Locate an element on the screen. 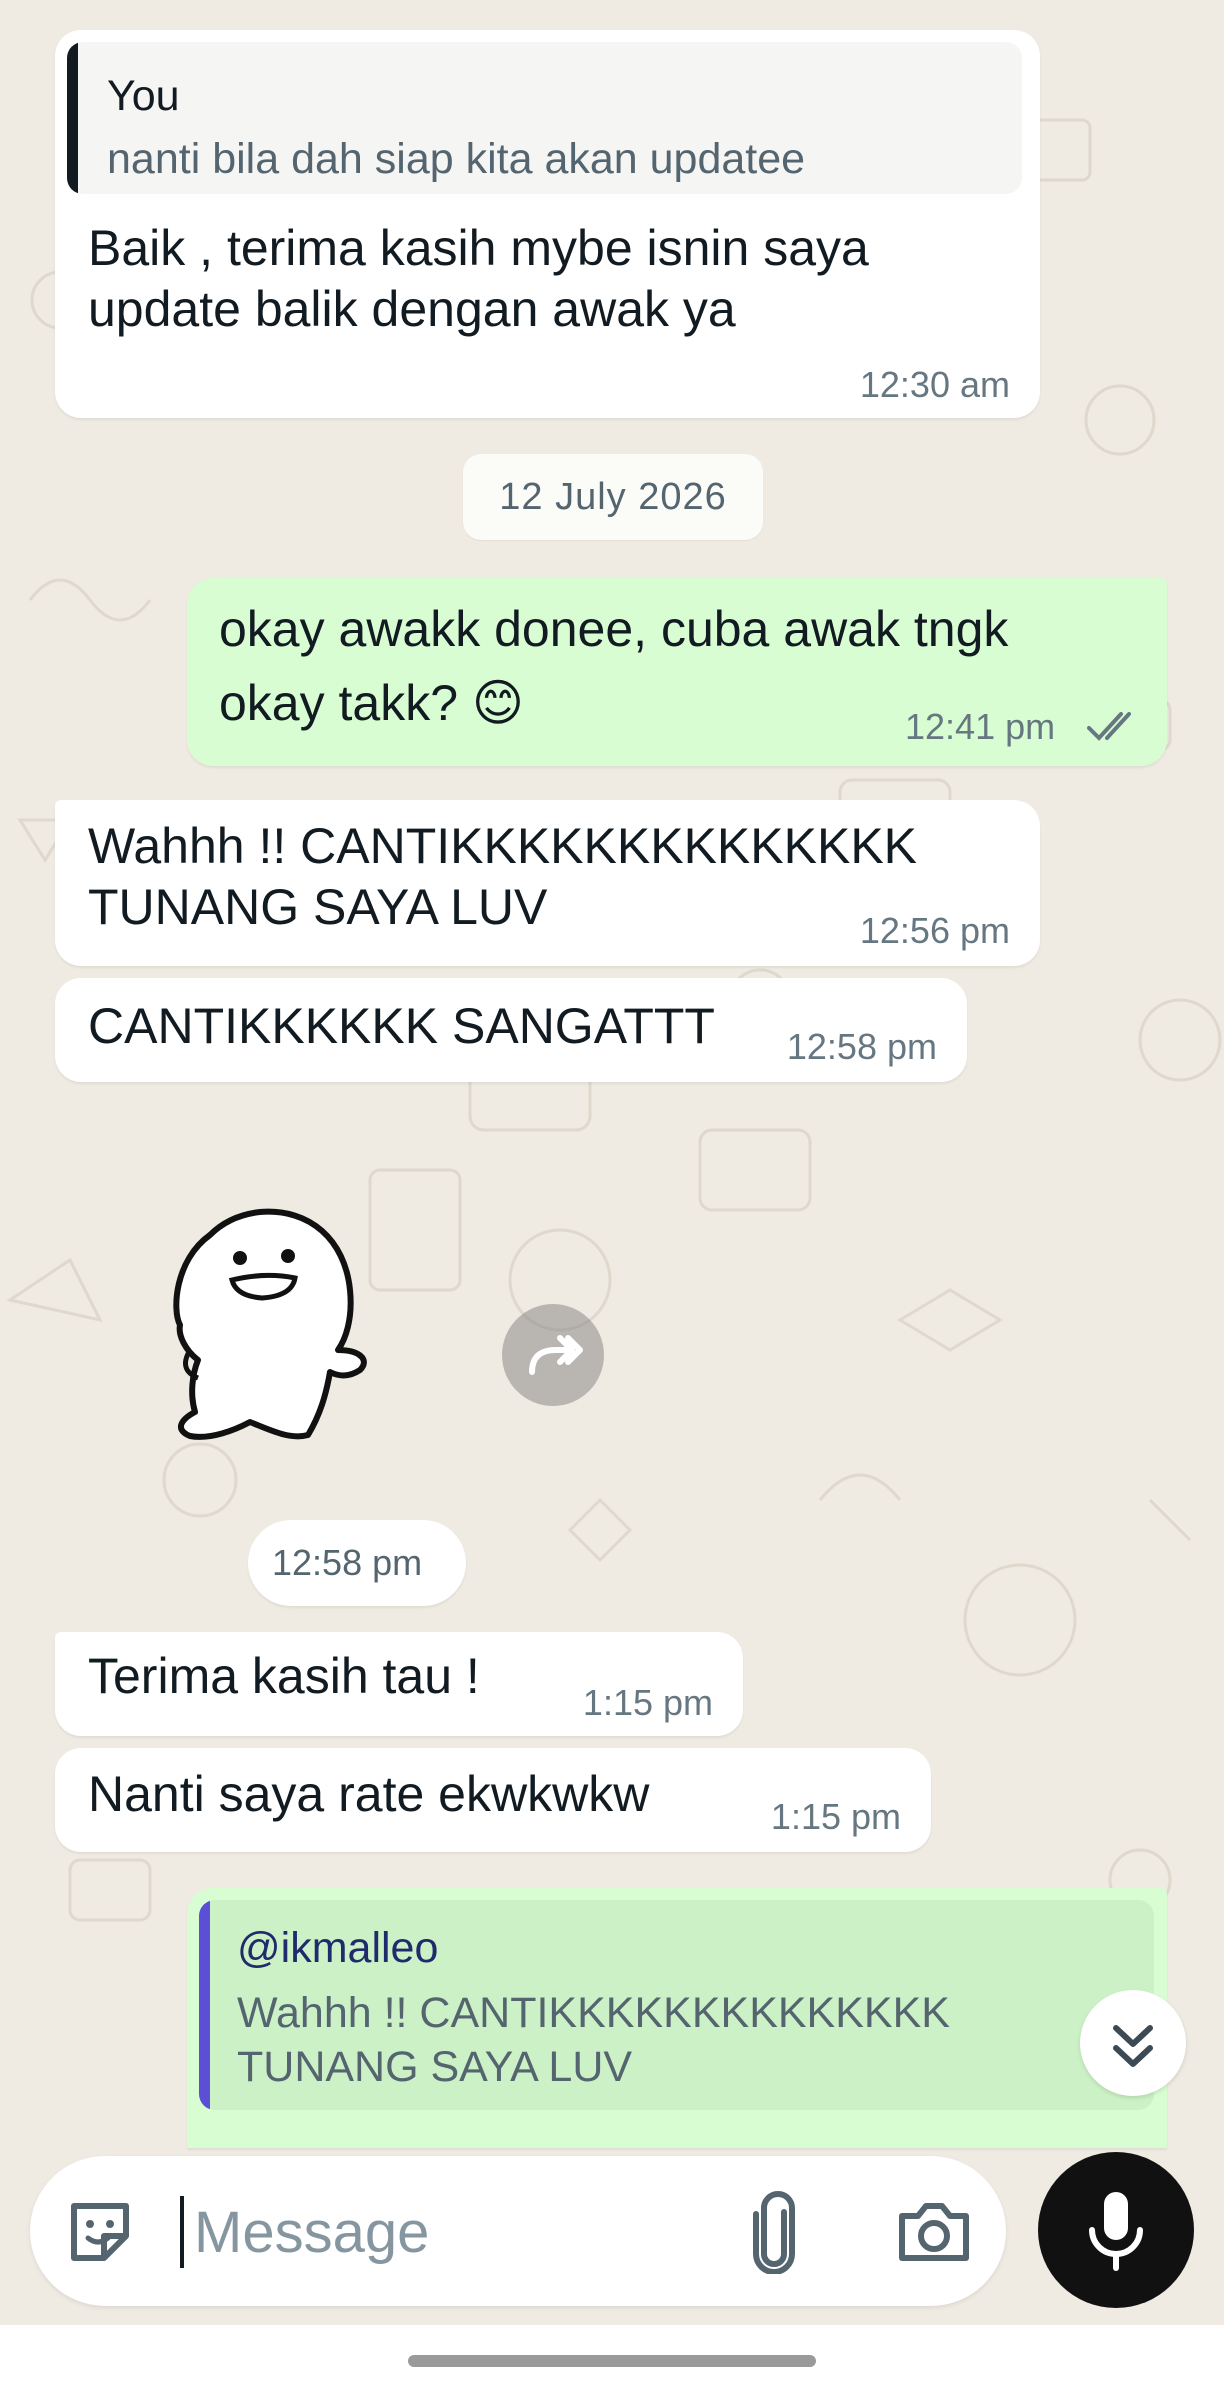  message-text: CANTIKKKKKK SANGATTT is located at coordinates (401, 1026).